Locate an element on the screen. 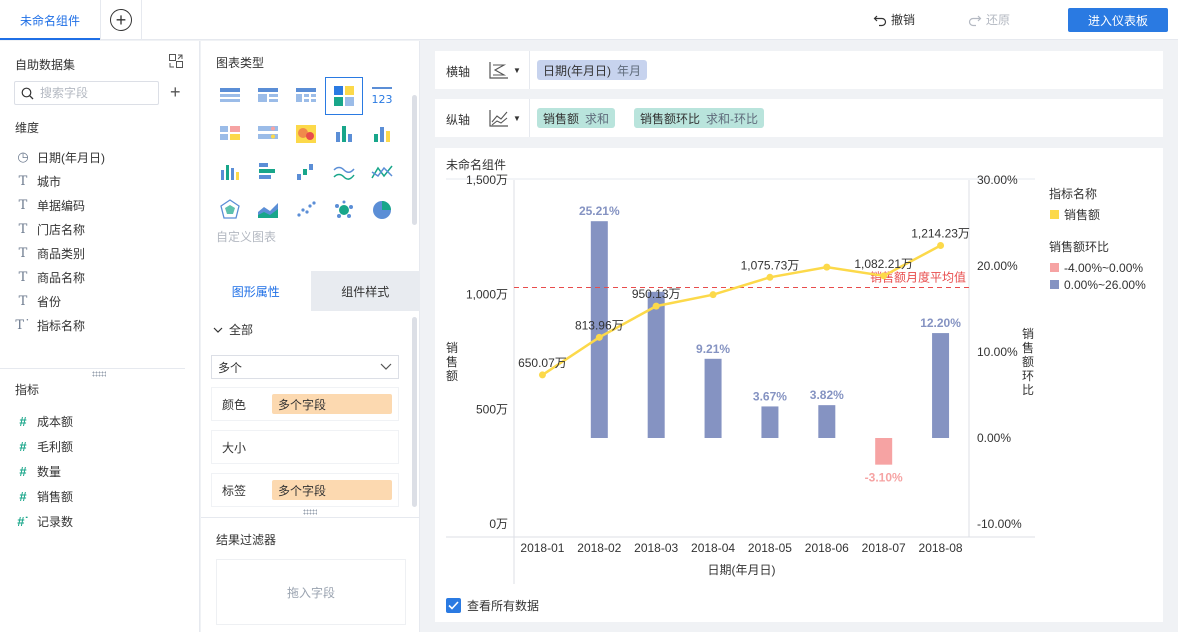 The width and height of the screenshot is (1178, 632). y-axis-title-left: 售 is located at coordinates (452, 361).